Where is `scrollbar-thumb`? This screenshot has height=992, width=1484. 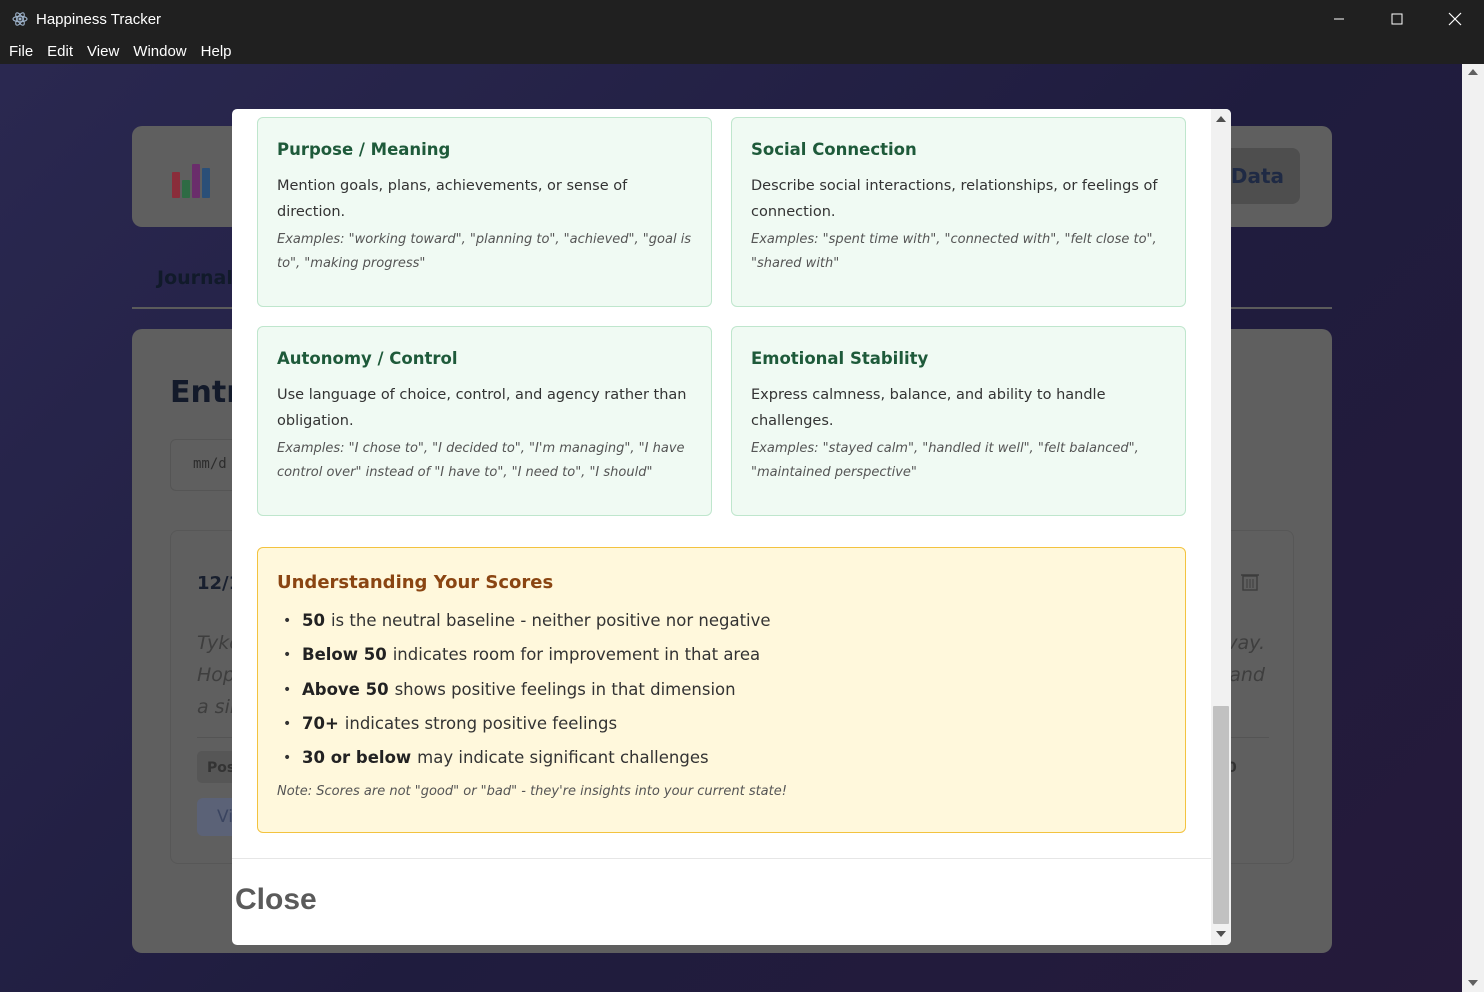 scrollbar-thumb is located at coordinates (1221, 815).